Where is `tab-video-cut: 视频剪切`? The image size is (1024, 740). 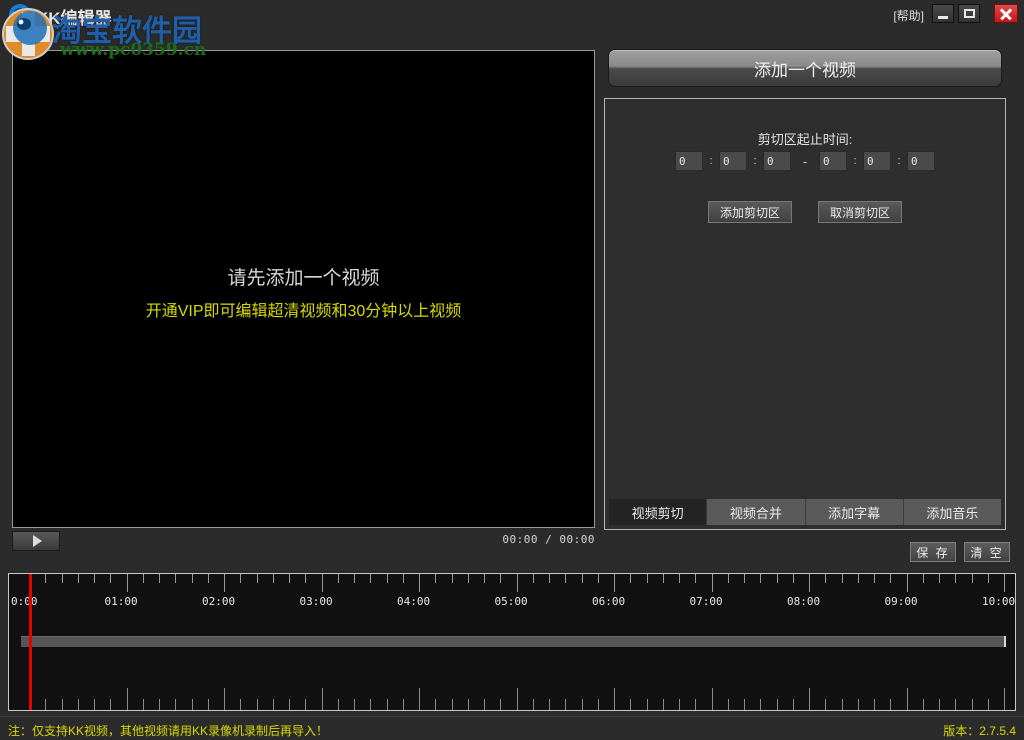
tab-video-cut: 视频剪切 is located at coordinates (658, 512).